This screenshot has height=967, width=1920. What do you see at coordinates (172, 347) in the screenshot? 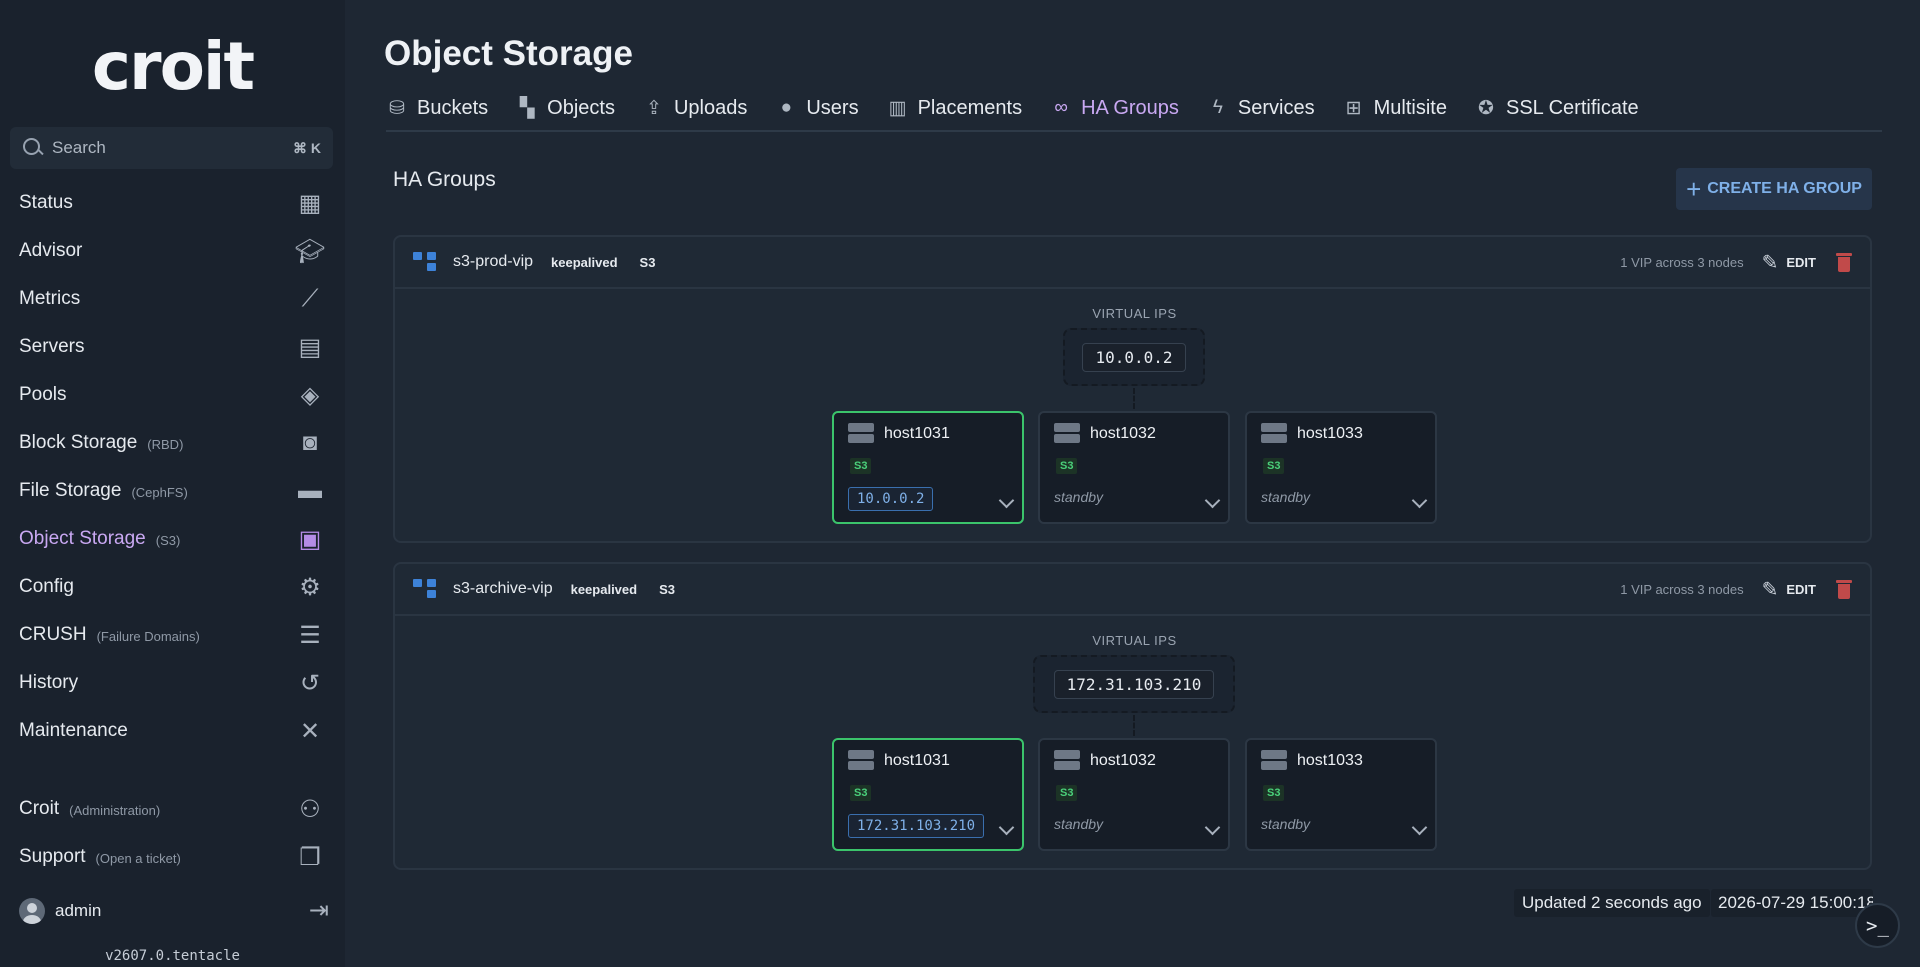
I see `sidebar-item-servers: Servers ▤` at bounding box center [172, 347].